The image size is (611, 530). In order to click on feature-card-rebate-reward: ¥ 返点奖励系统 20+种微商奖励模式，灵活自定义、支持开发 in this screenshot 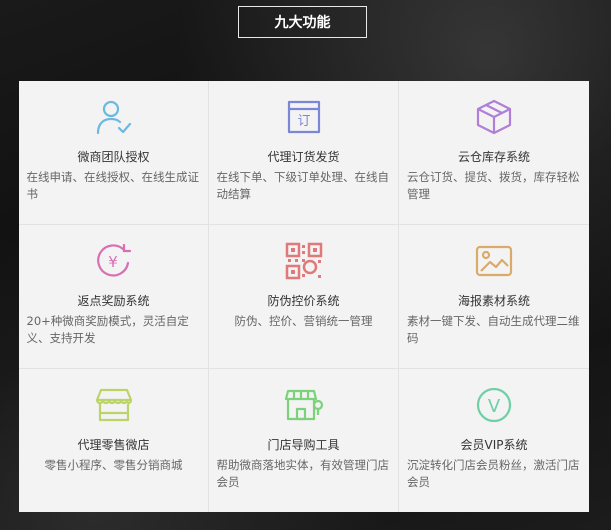, I will do `click(114, 297)`.